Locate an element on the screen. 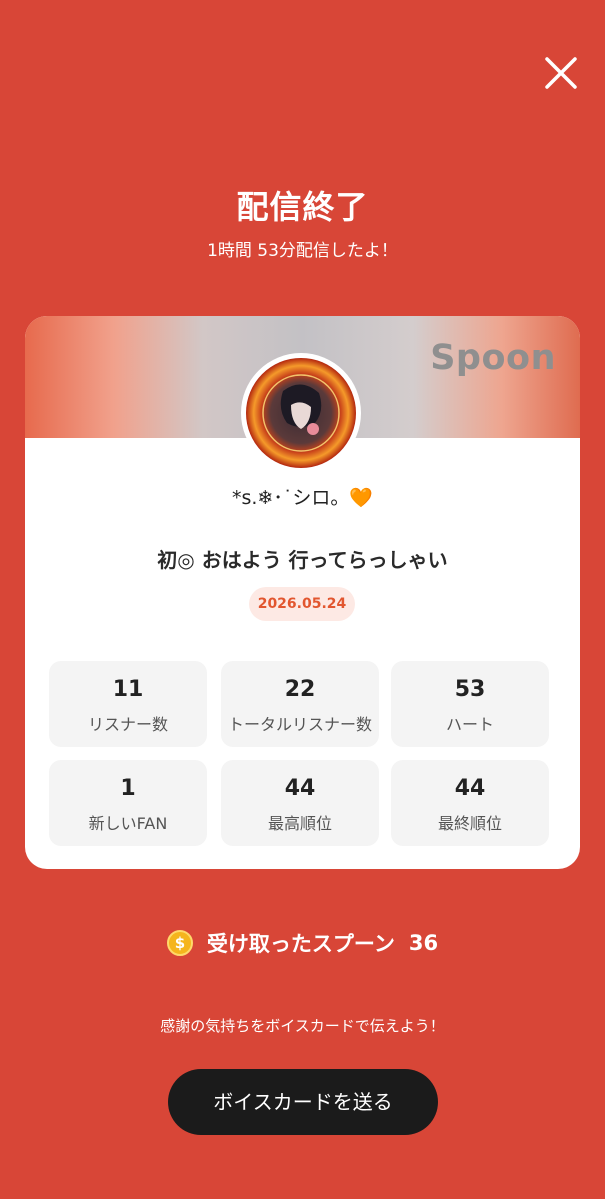 This screenshot has height=1199, width=605. send-voice-card-button: ボイスカードを送る is located at coordinates (303, 1102).